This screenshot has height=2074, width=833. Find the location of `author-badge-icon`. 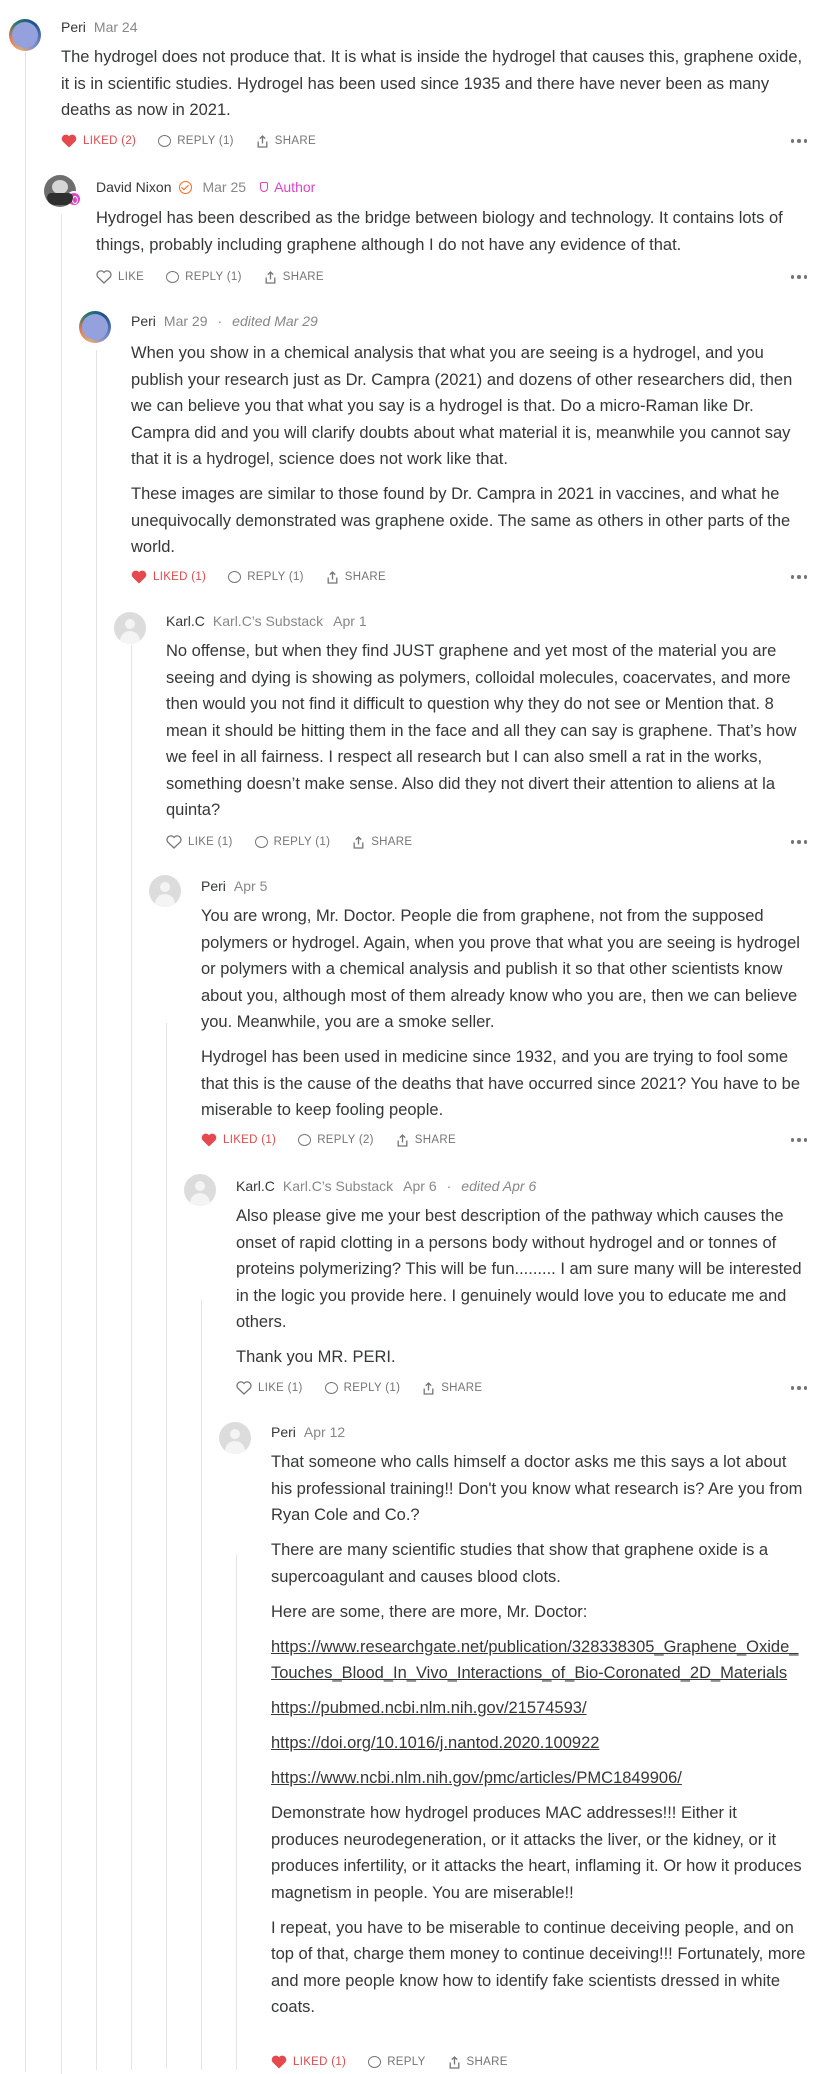

author-badge-icon is located at coordinates (74, 199).